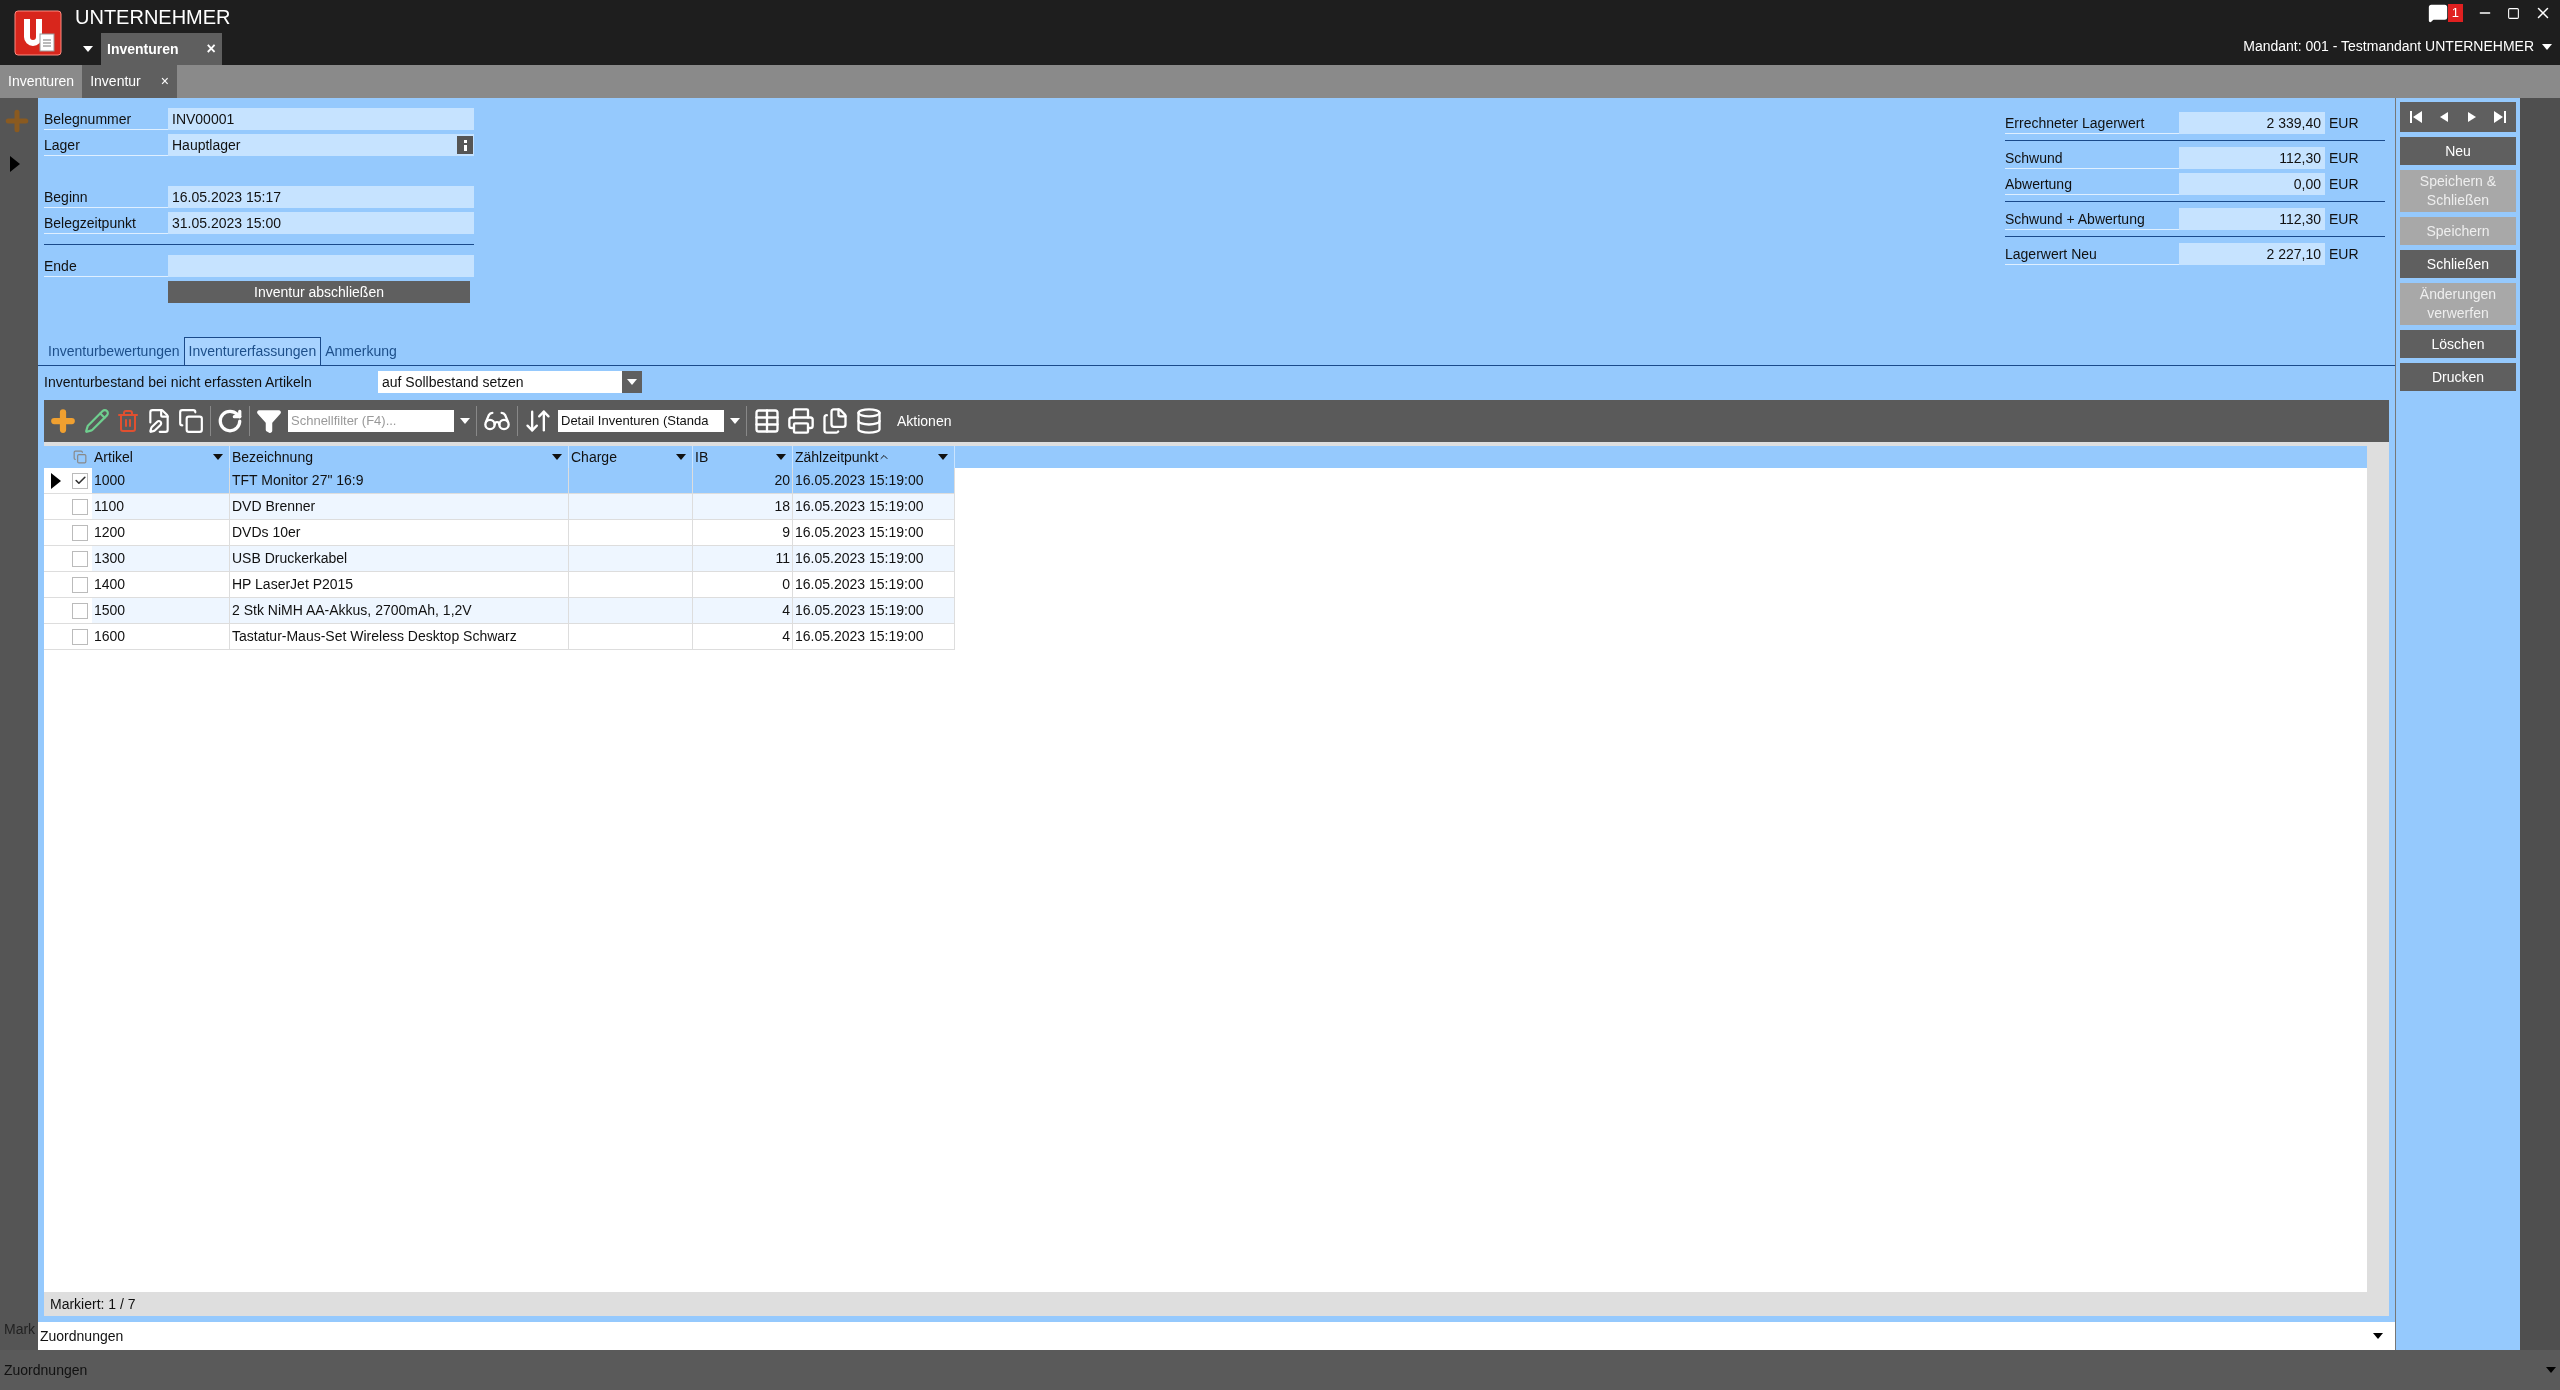 This screenshot has height=1390, width=2560. Describe the element at coordinates (274, 506) in the screenshot. I see `table-cell-text: DVD Brenner` at that location.